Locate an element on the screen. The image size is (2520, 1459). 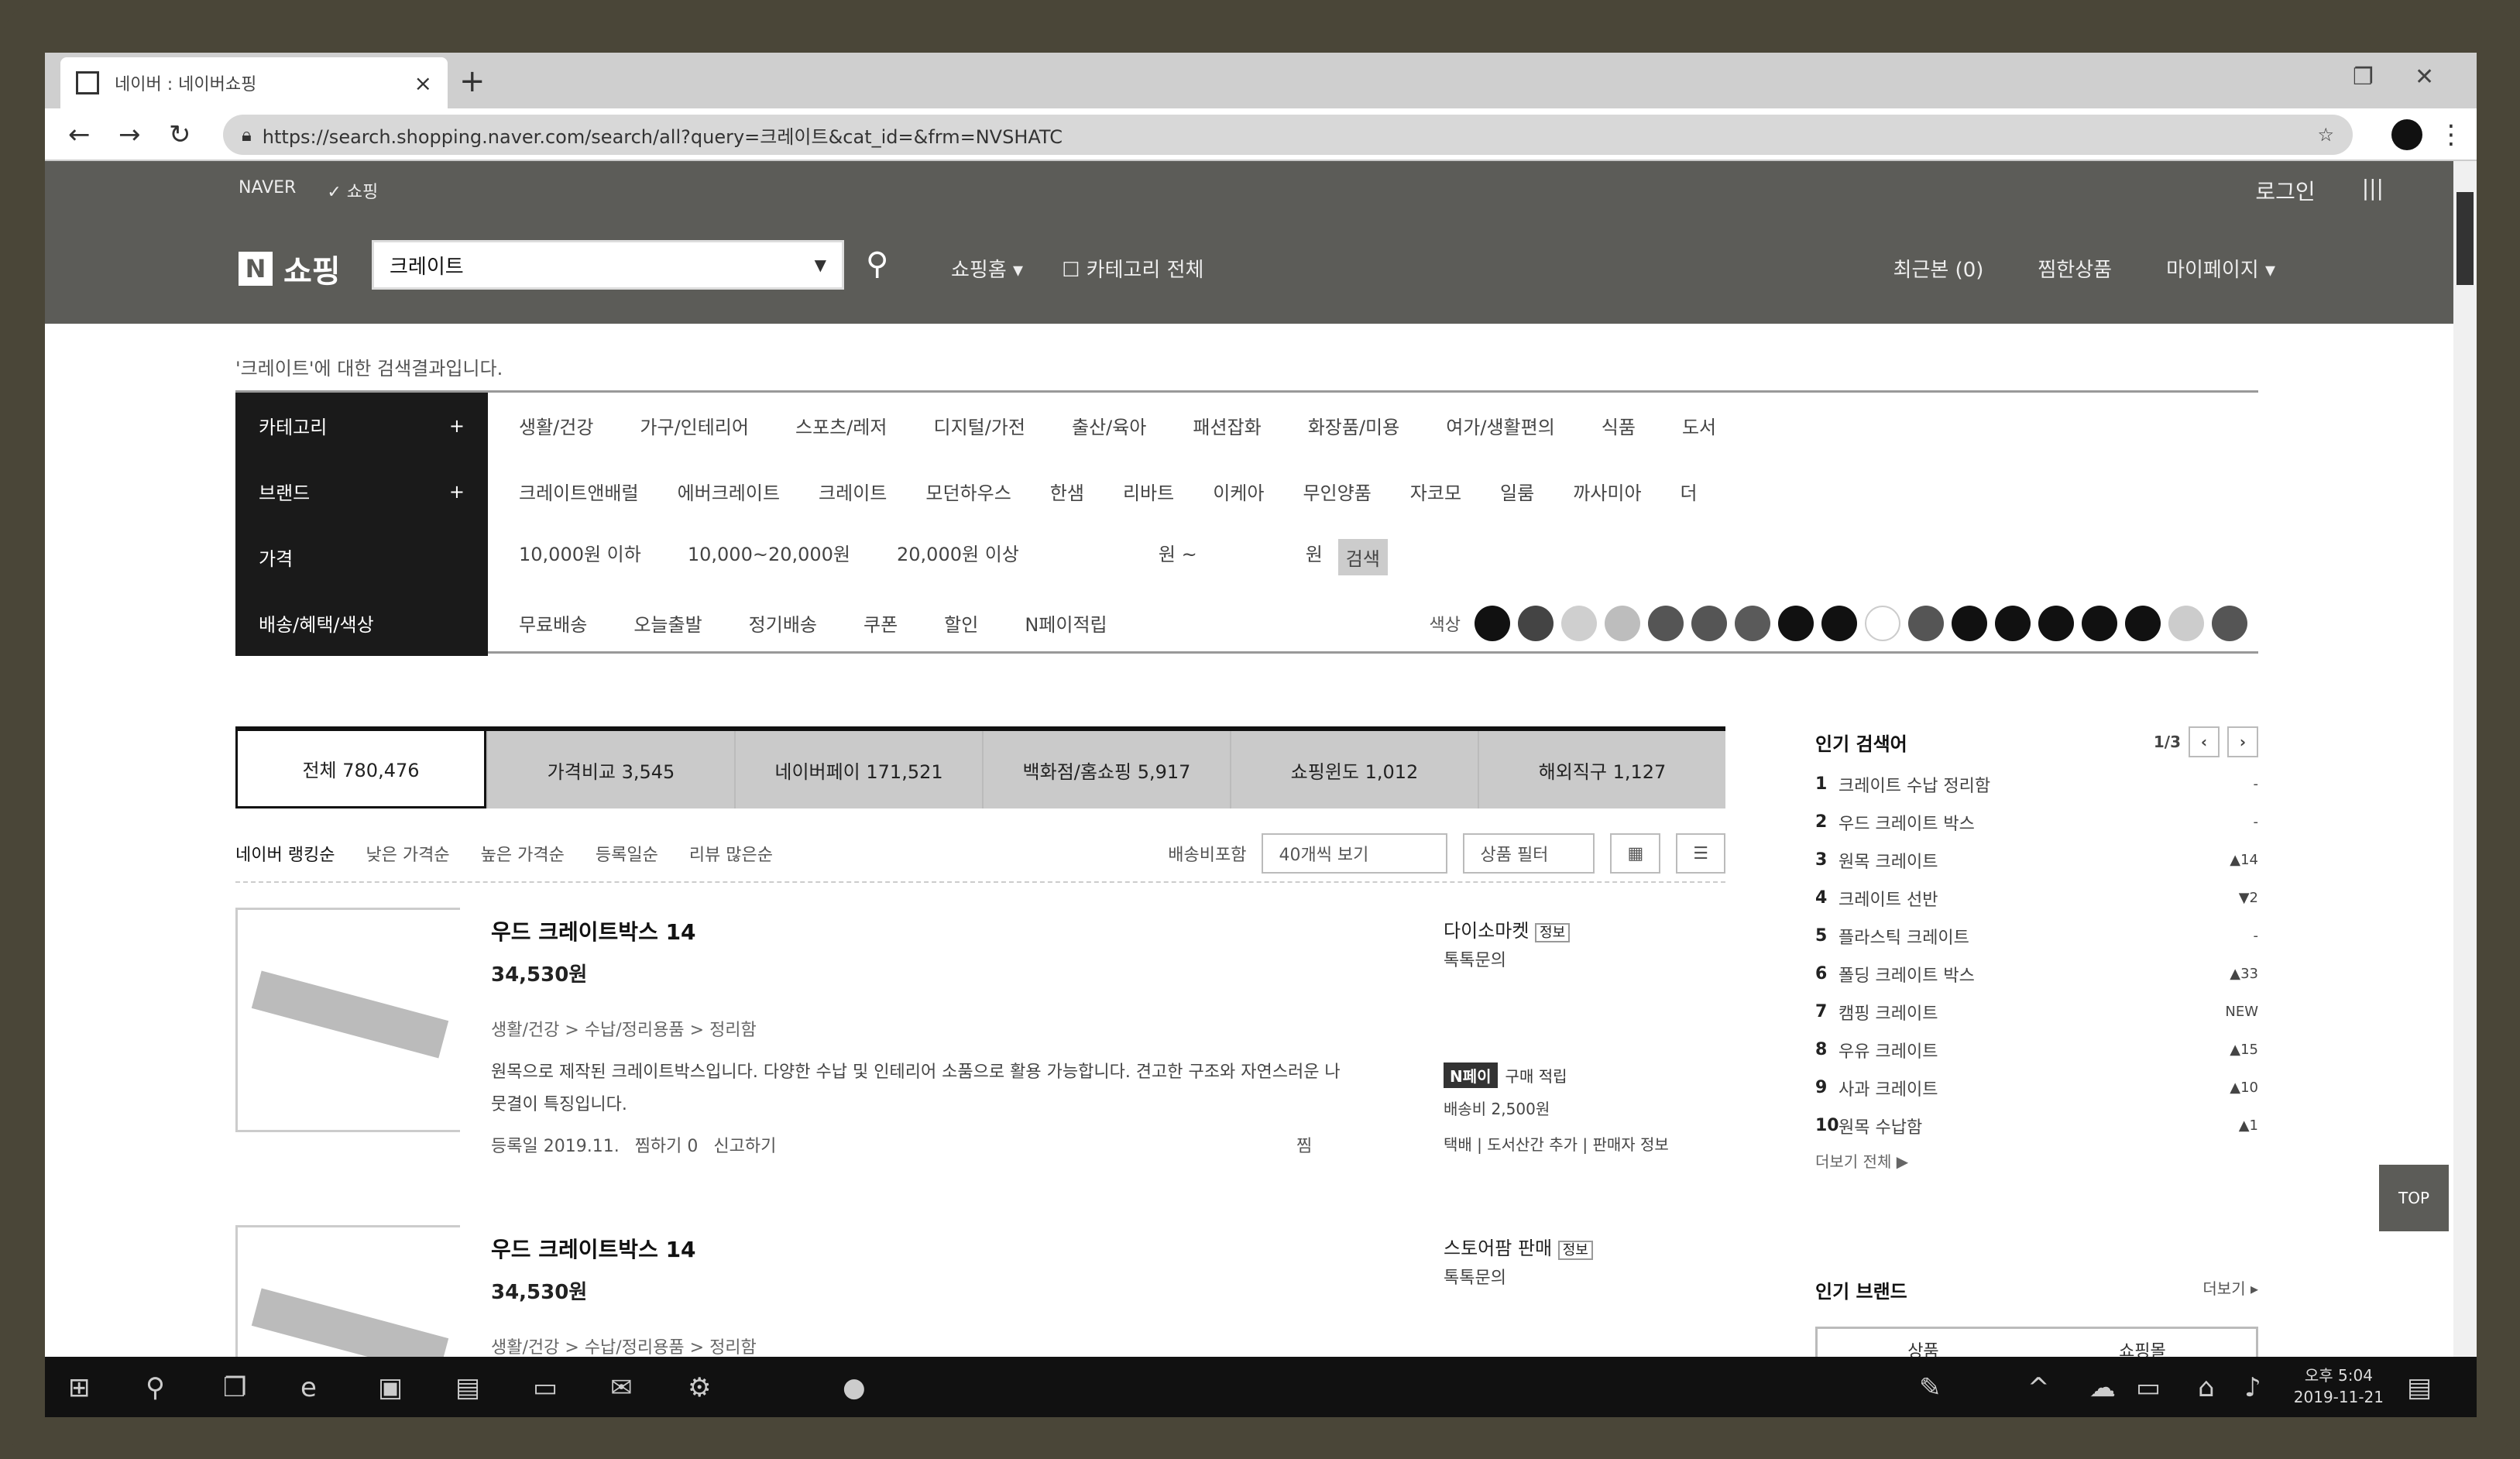
filter-option: 모던하우스 is located at coordinates (968, 491).